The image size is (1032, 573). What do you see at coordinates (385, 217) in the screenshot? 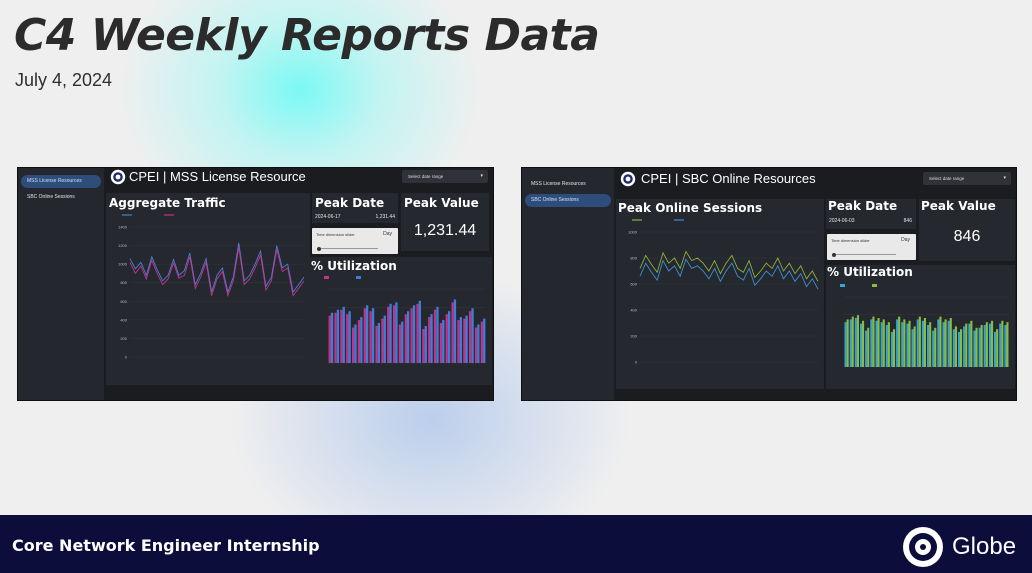
I see `peak-date-value: 1,231.44` at bounding box center [385, 217].